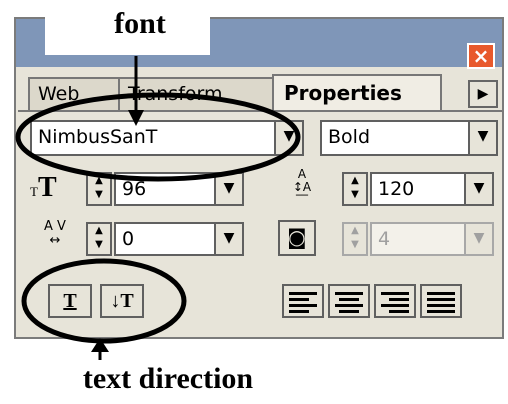 This screenshot has width=508, height=404. What do you see at coordinates (122, 301) in the screenshot?
I see `vertical-text-button: ↓T` at bounding box center [122, 301].